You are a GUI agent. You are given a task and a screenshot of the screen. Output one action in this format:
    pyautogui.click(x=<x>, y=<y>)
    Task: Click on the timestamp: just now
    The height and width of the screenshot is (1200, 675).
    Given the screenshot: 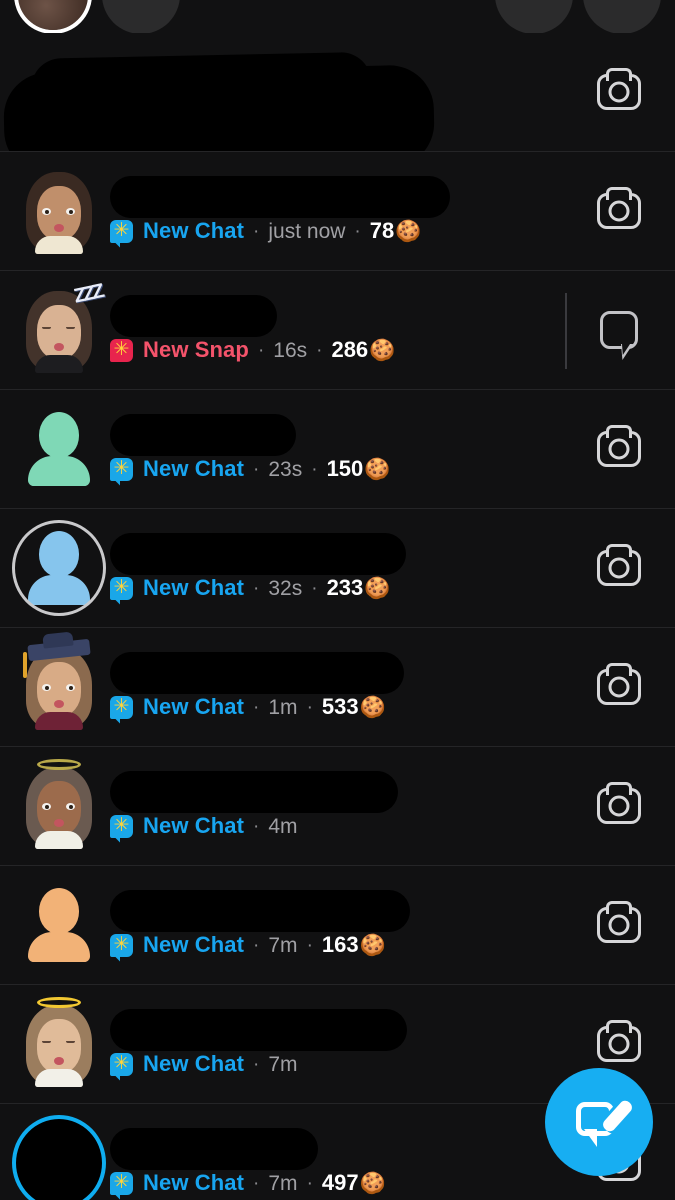 What is the action you would take?
    pyautogui.click(x=307, y=231)
    